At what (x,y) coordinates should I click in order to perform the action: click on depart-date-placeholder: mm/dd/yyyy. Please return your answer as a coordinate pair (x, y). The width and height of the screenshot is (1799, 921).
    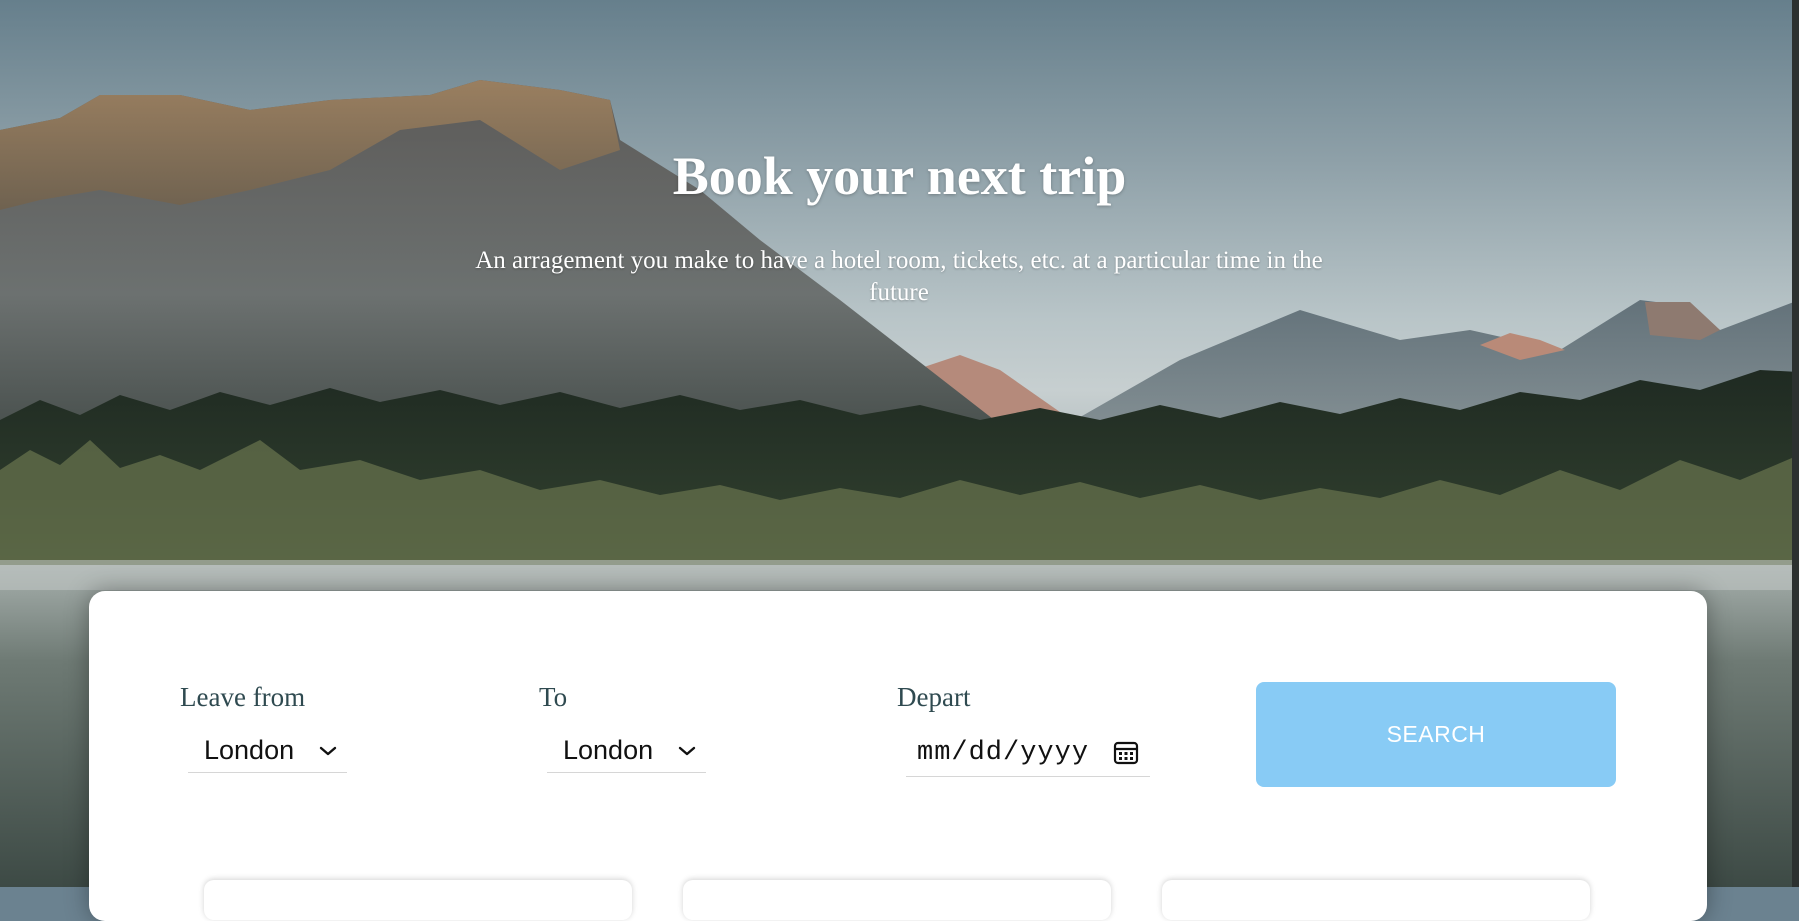
    Looking at the image, I should click on (1003, 752).